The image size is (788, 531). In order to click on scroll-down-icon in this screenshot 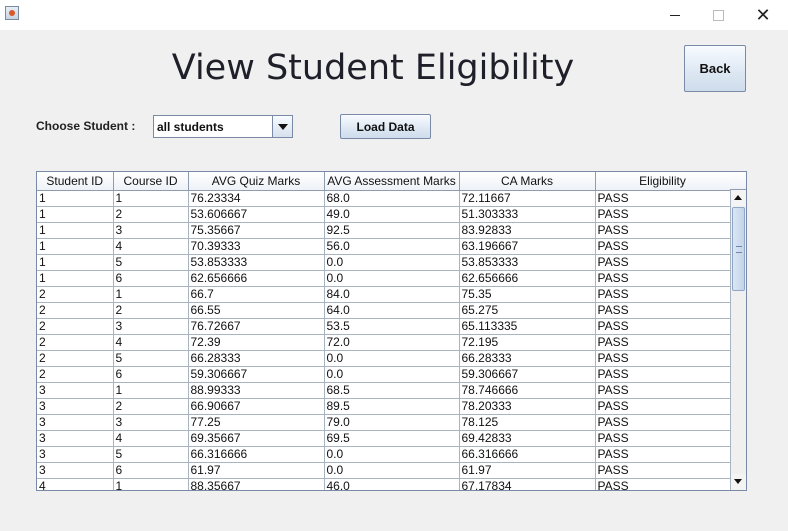, I will do `click(738, 482)`.